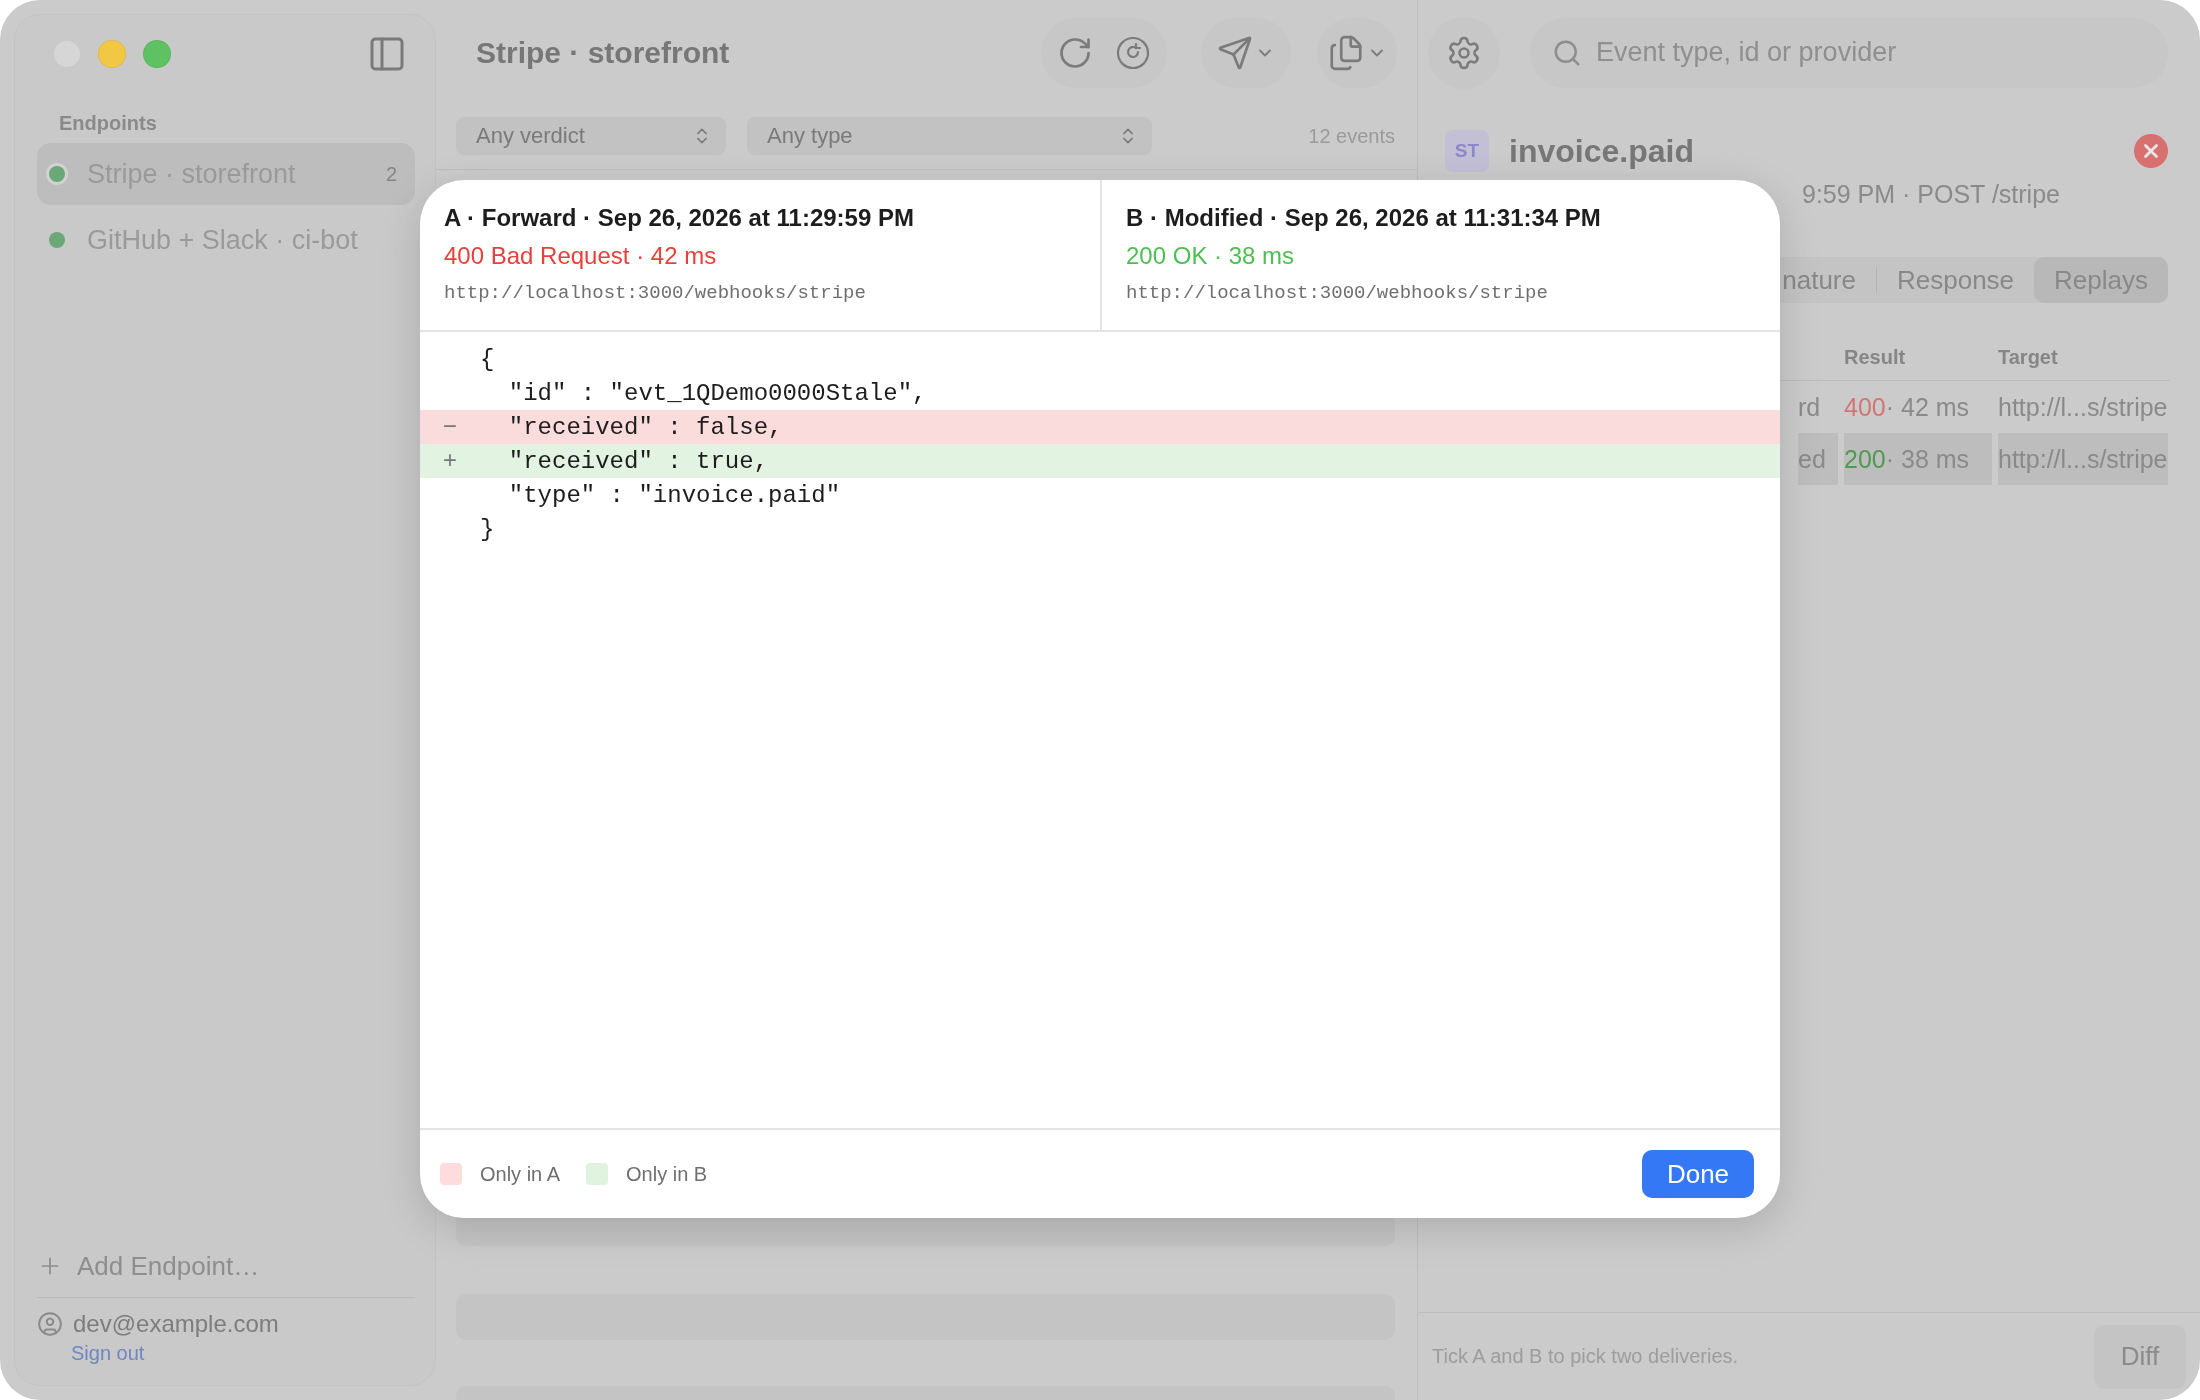  What do you see at coordinates (487, 529) in the screenshot?
I see `code-line: }` at bounding box center [487, 529].